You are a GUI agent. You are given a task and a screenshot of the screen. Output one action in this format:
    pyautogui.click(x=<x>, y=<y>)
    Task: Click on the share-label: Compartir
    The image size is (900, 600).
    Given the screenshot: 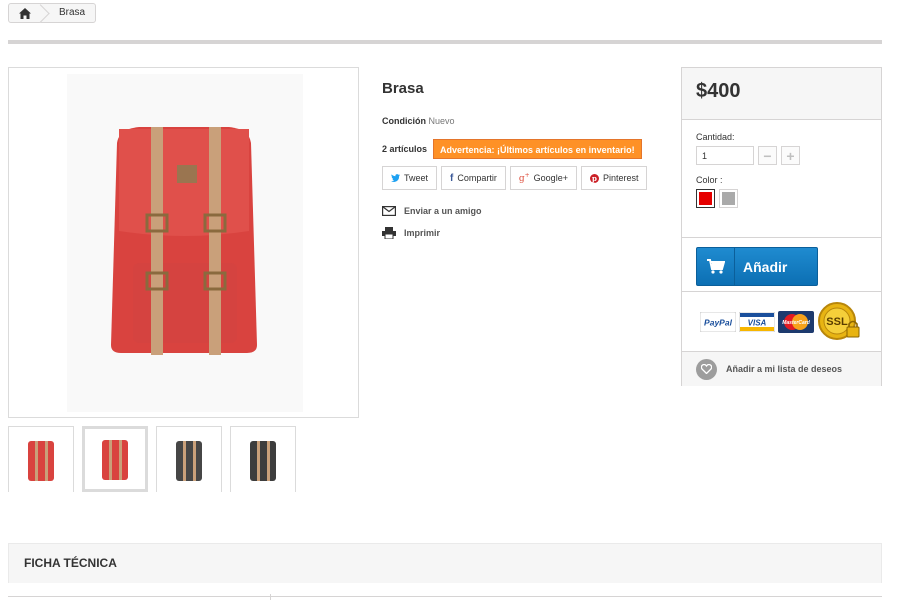 What is the action you would take?
    pyautogui.click(x=477, y=178)
    